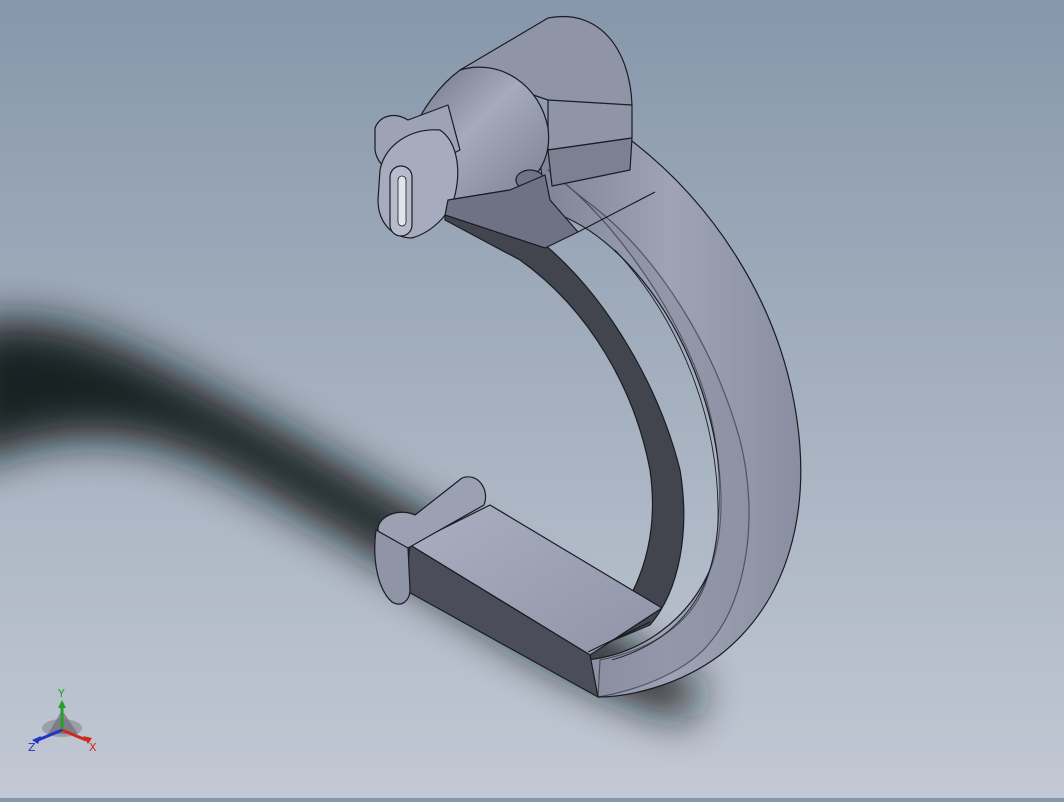 Image resolution: width=1064 pixels, height=802 pixels. I want to click on x-axis-label: X, so click(93, 747).